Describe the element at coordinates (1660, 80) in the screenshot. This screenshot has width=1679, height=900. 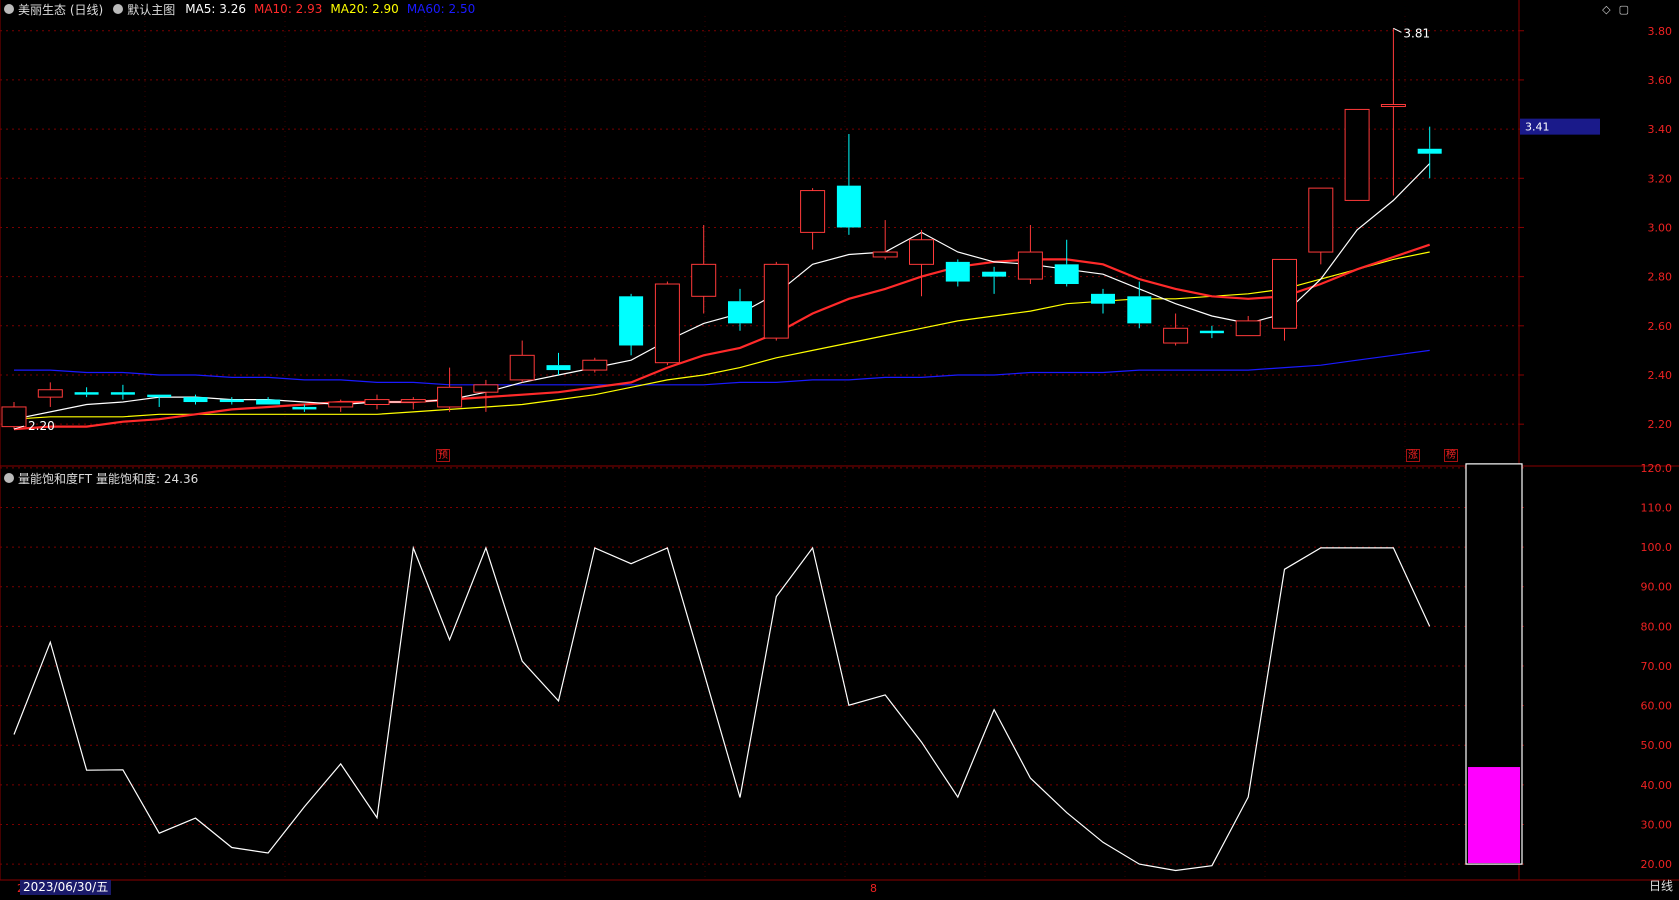
I see `y-tick-main: 3.60` at that location.